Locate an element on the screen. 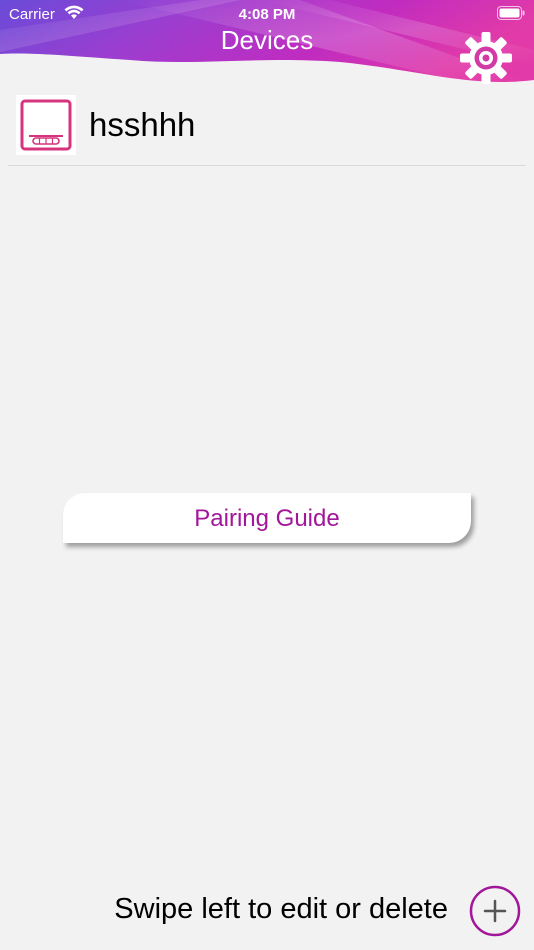 The height and width of the screenshot is (950, 534). header: Carrier 4:08 PM Devices is located at coordinates (267, 46).